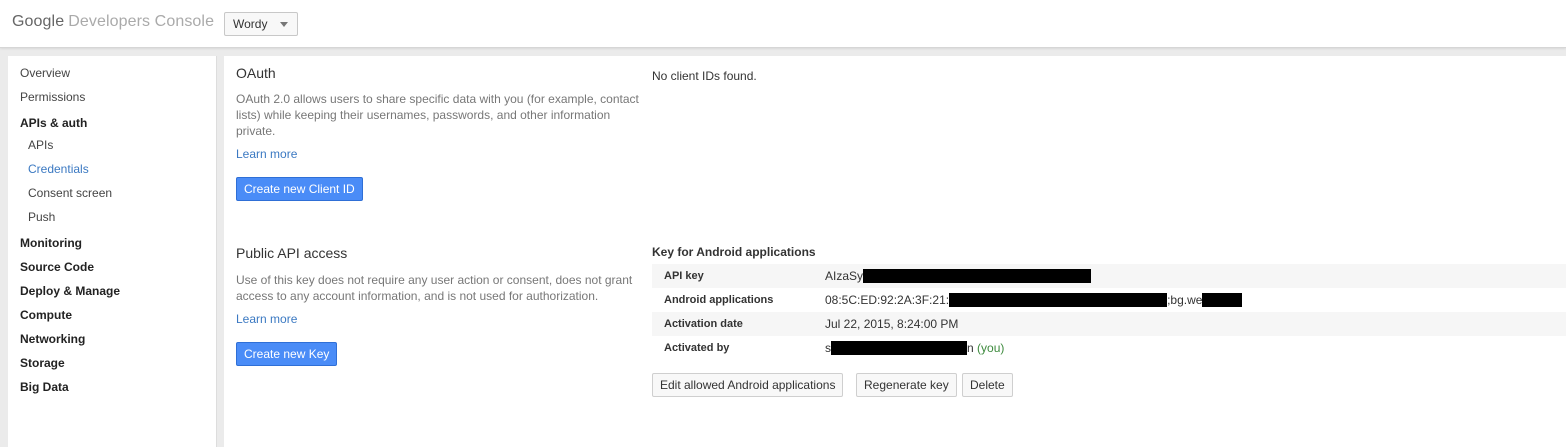  I want to click on key-label: Android applications, so click(719, 300).